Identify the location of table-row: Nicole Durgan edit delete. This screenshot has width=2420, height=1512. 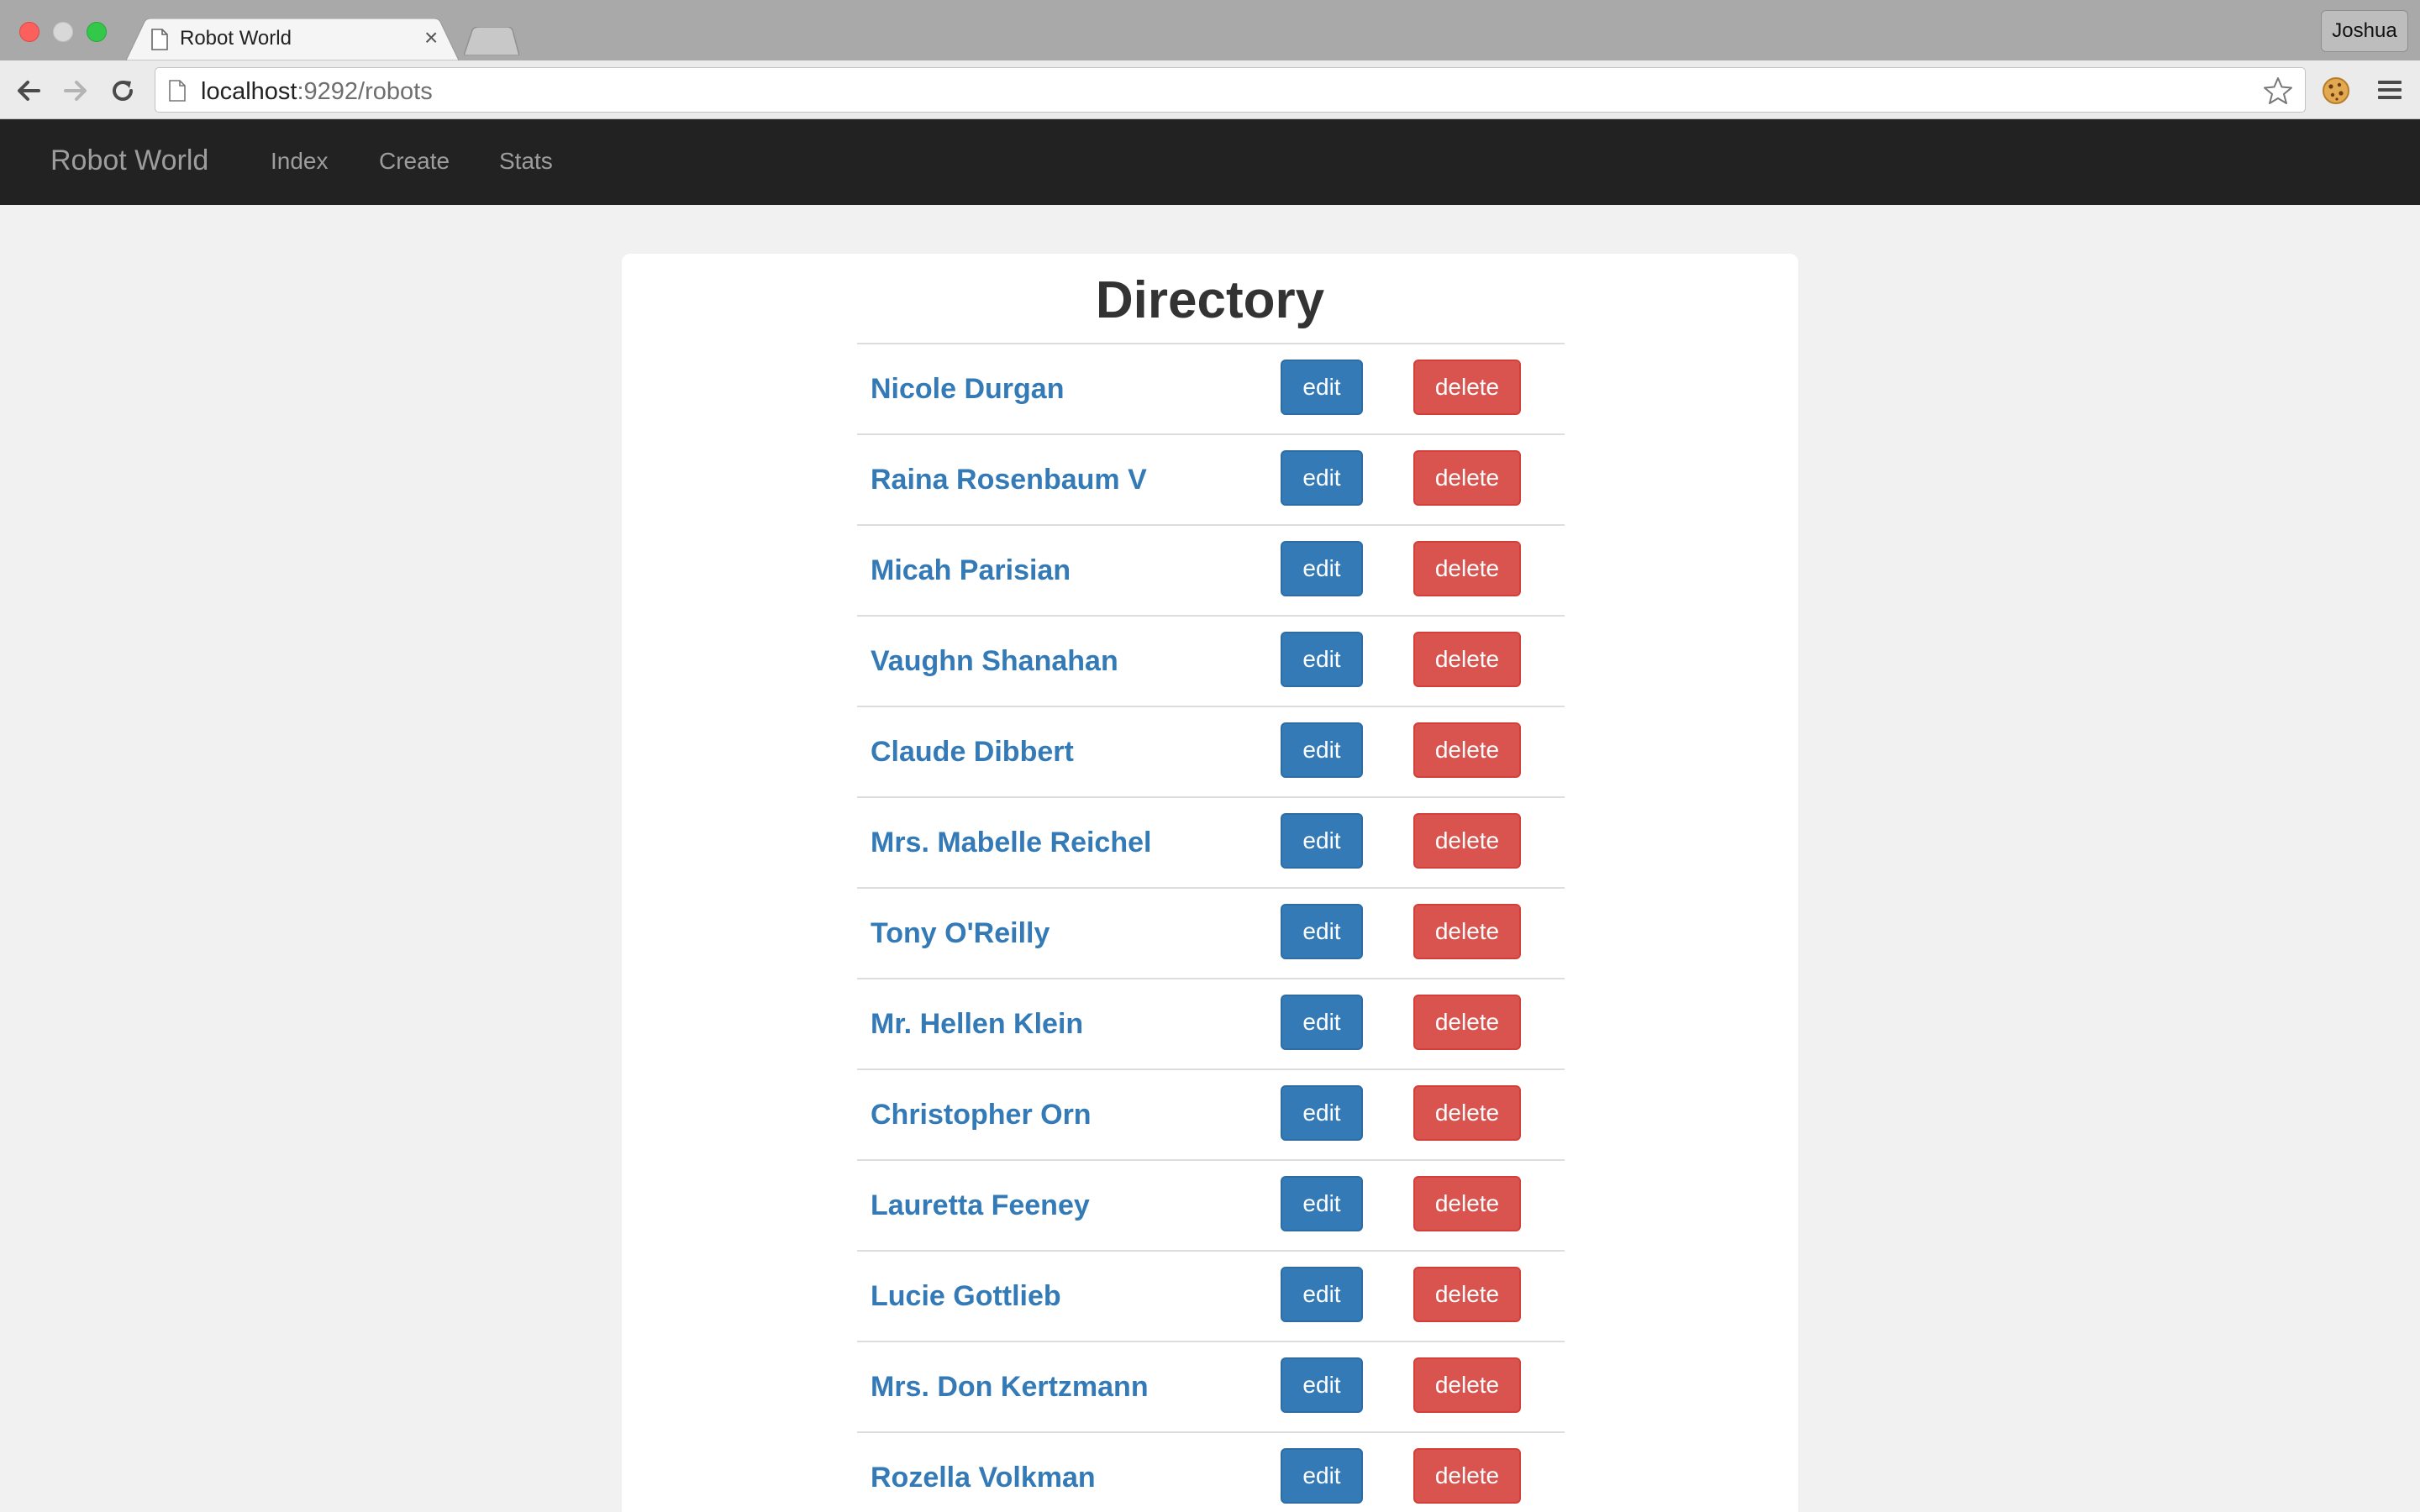
(1211, 388).